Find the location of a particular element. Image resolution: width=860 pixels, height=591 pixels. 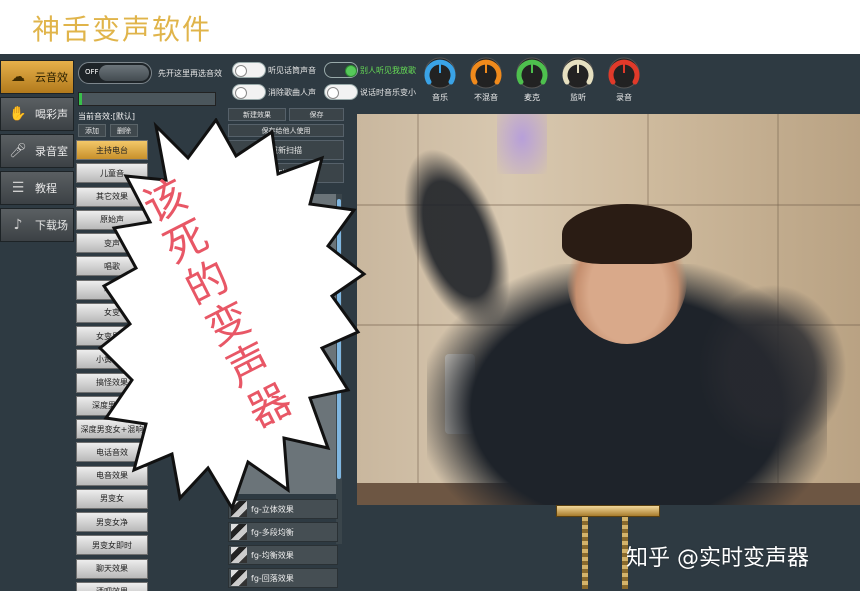

rope-decoration is located at coordinates (585, 553).